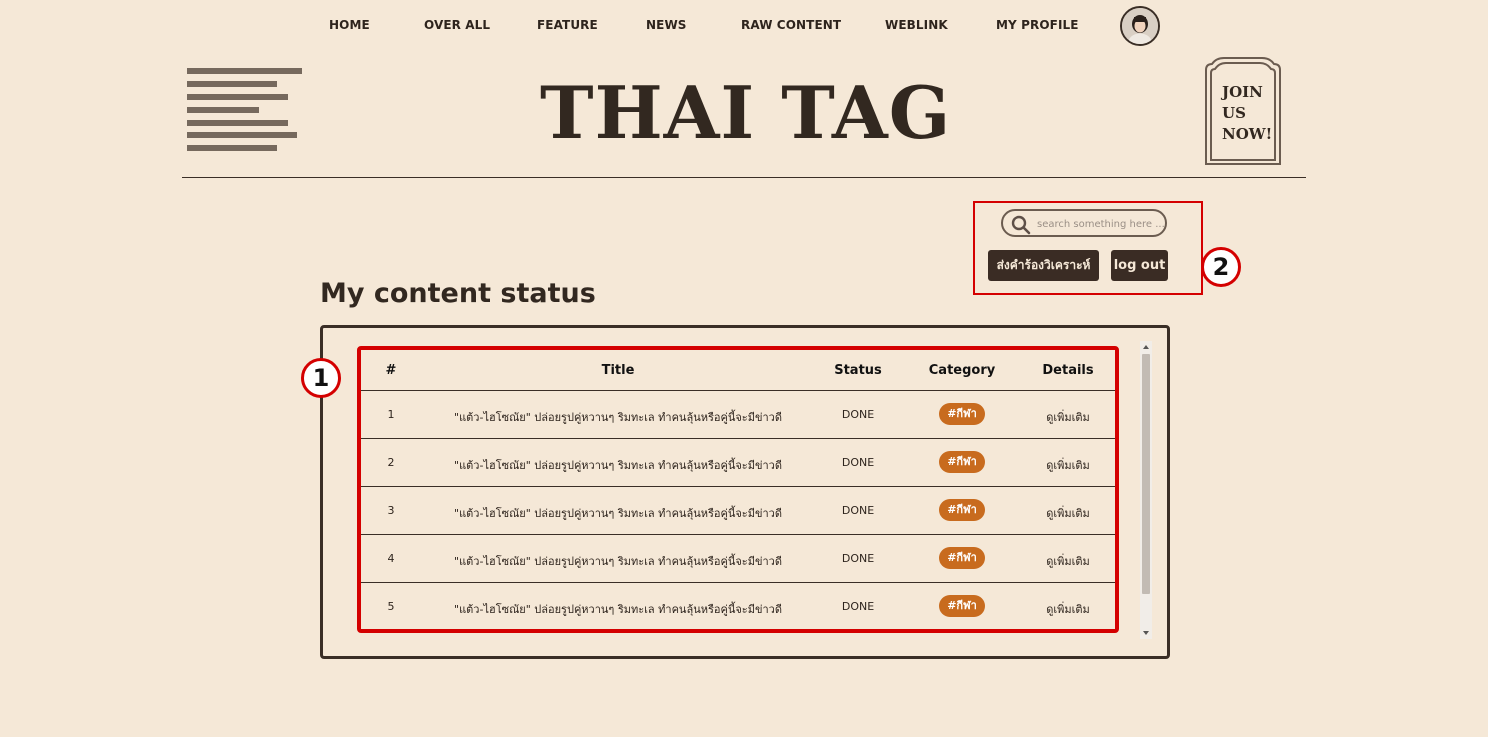 The image size is (1488, 737). What do you see at coordinates (1146, 633) in the screenshot?
I see `scroll-down-arrow-icon` at bounding box center [1146, 633].